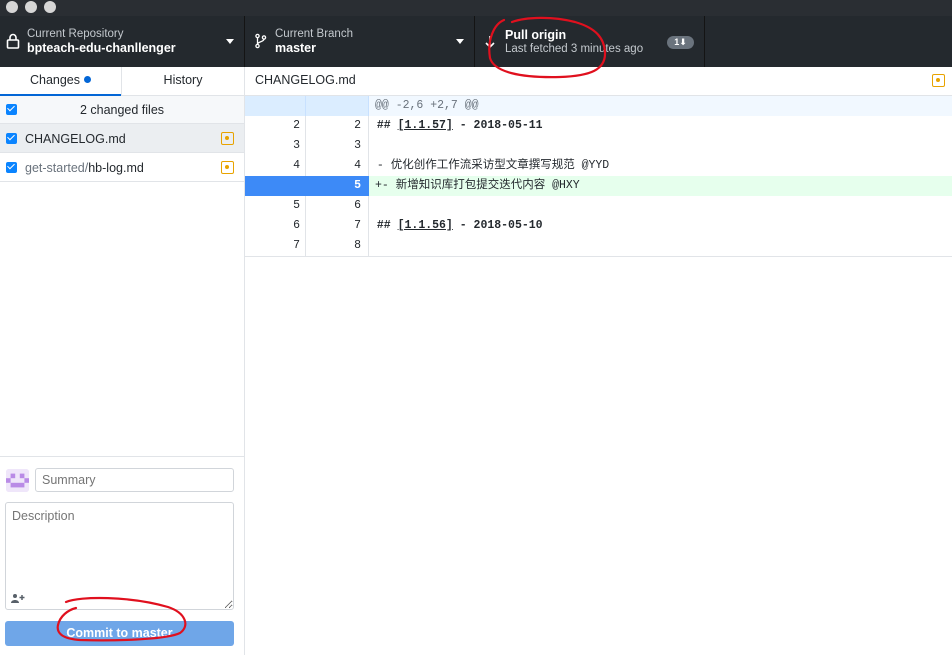  Describe the element at coordinates (57, 168) in the screenshot. I see `file-dir: get-started/` at that location.